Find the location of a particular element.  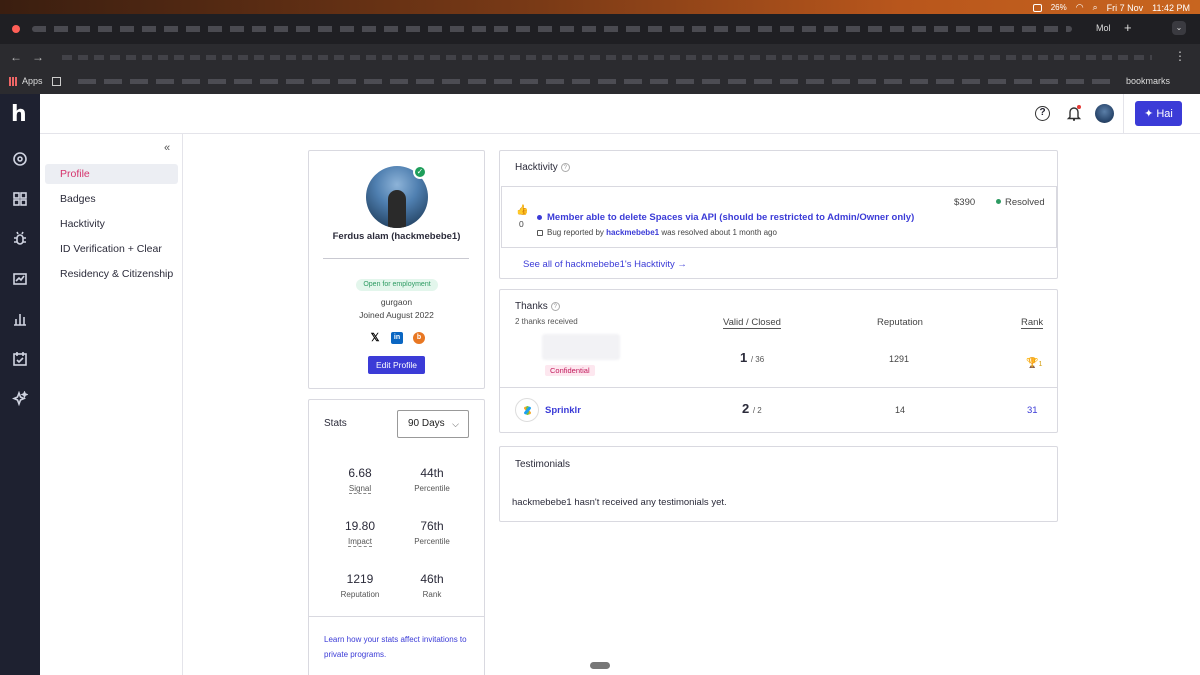

sidebar-item-residency: Residency & Citizenship is located at coordinates (111, 274).